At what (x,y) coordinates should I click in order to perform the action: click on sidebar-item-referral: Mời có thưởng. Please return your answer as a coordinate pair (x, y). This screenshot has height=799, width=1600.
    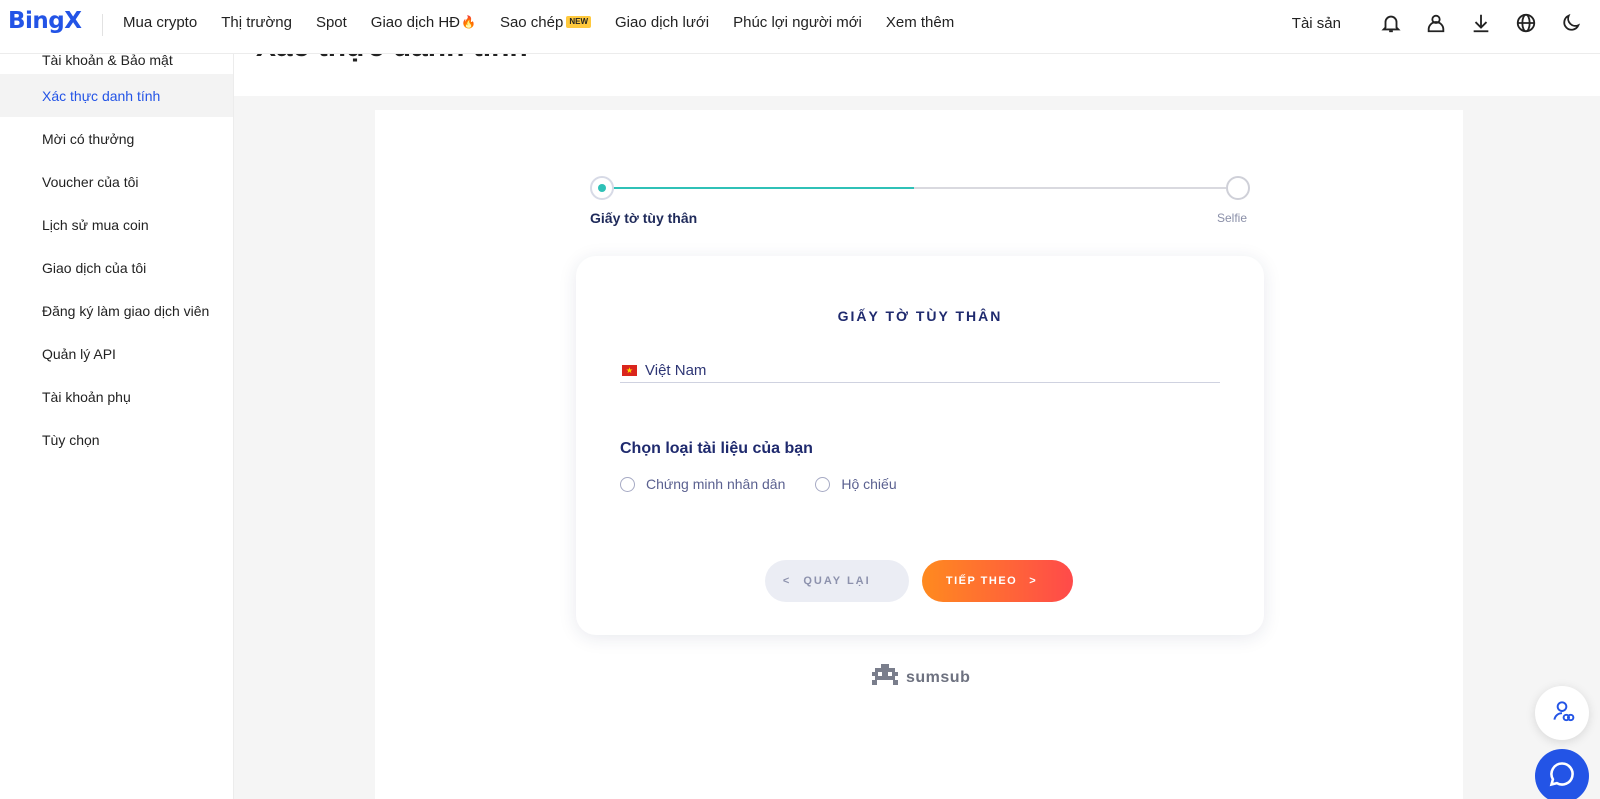
    Looking at the image, I should click on (116, 138).